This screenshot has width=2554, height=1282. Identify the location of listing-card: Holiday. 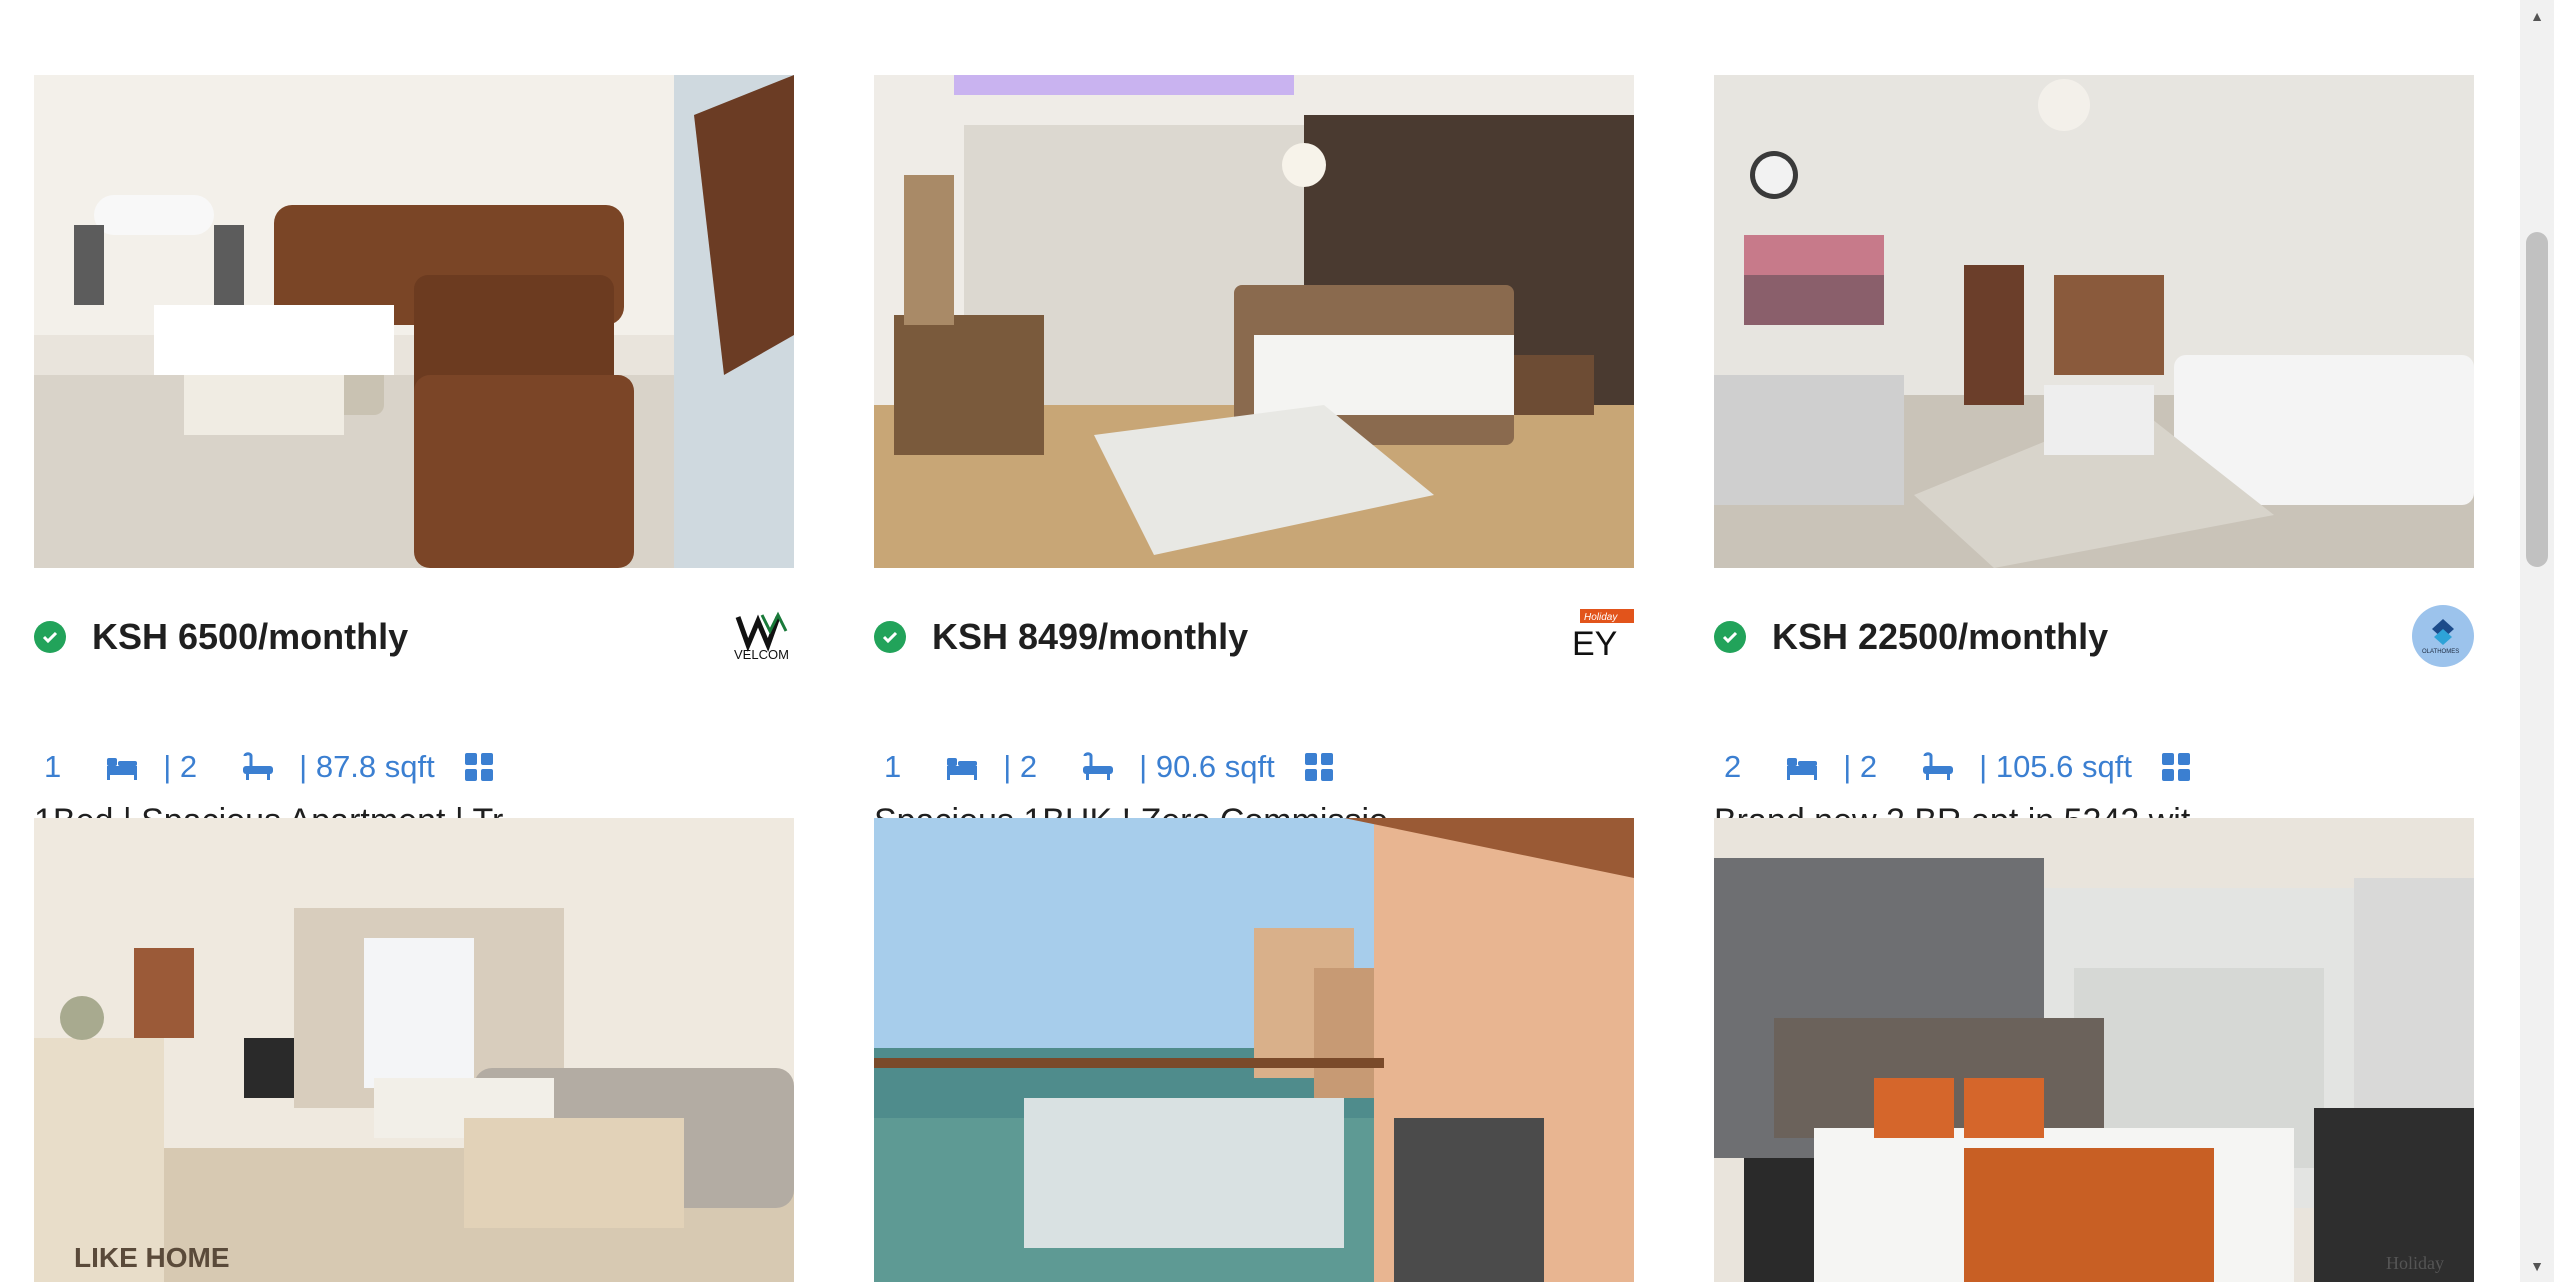
(2094, 1050).